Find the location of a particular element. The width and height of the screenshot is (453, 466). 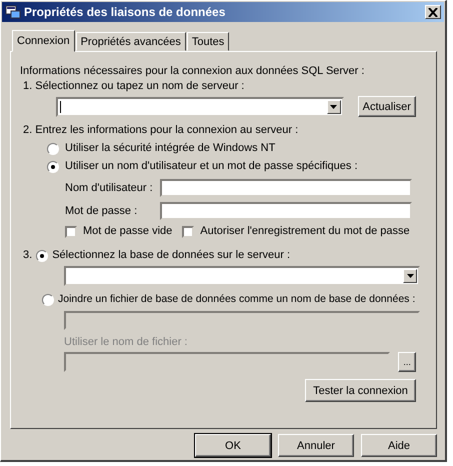

close-button is located at coordinates (433, 12).